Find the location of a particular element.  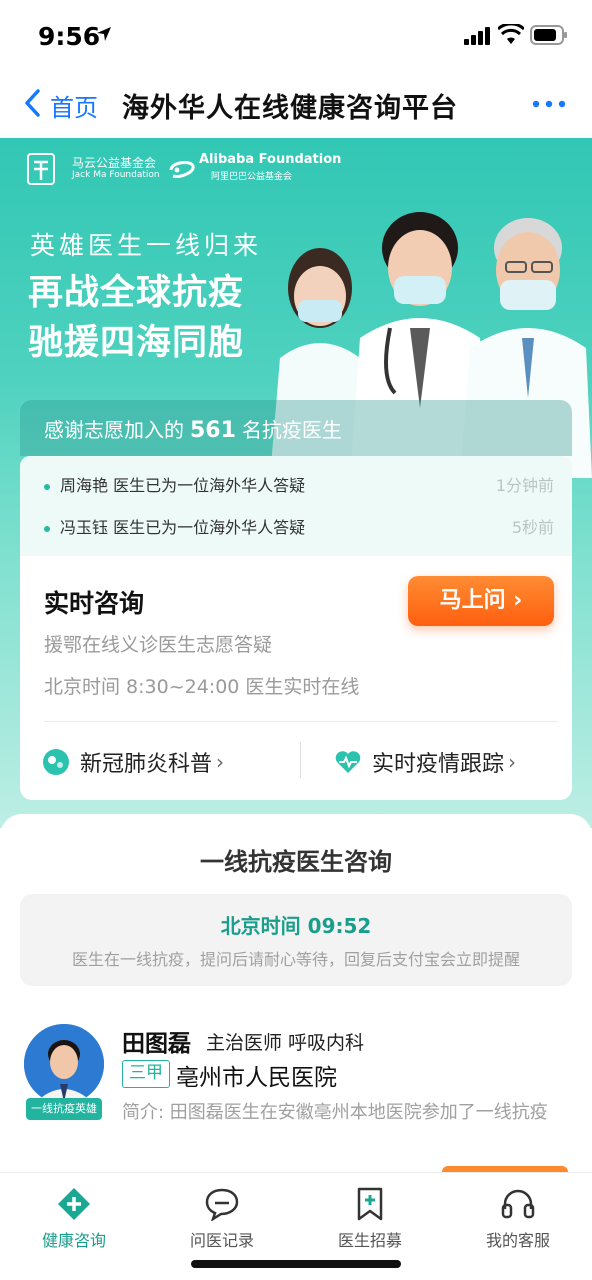

signal-icon is located at coordinates (477, 36).